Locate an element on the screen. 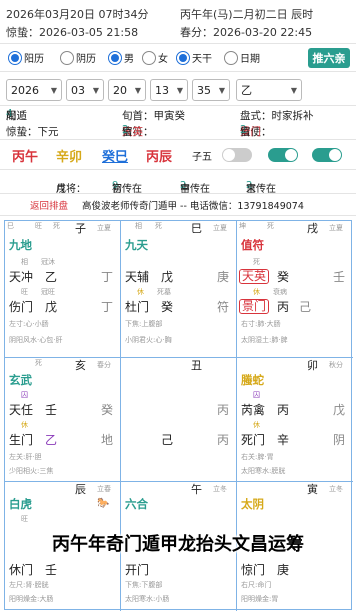  god-name: 六合 is located at coordinates (136, 504).